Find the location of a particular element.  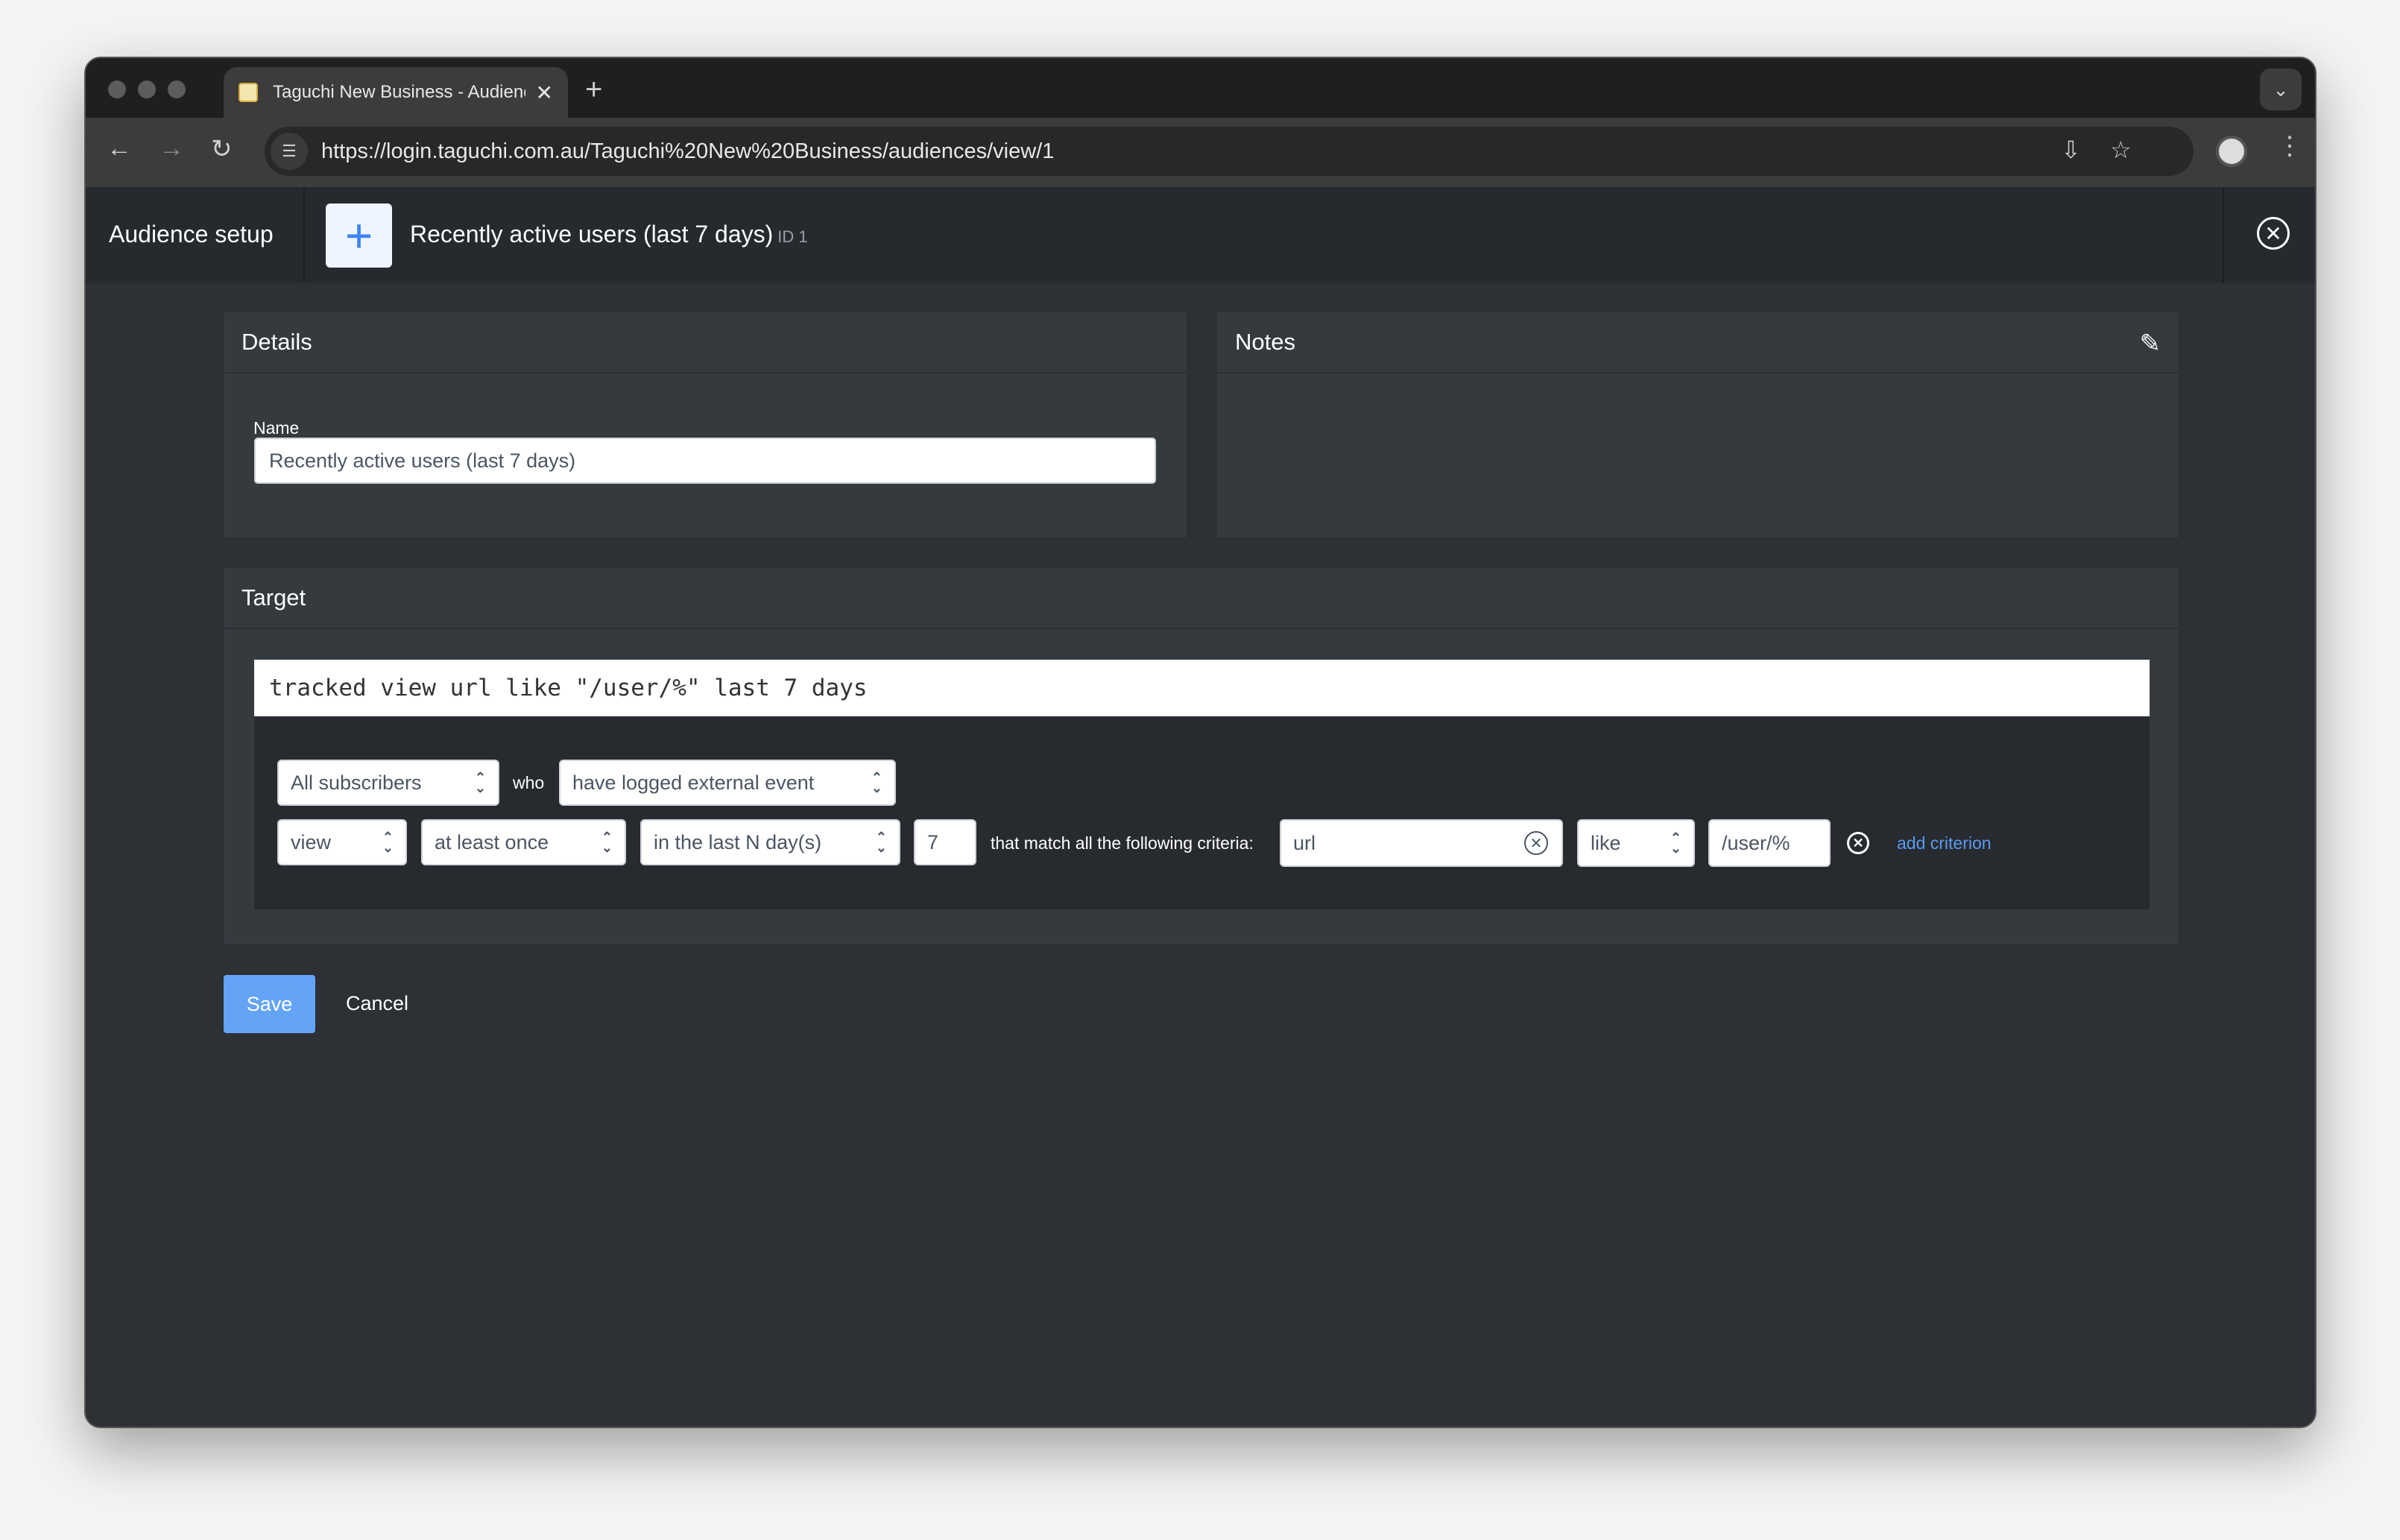

frequency-value: at least once is located at coordinates (492, 841).